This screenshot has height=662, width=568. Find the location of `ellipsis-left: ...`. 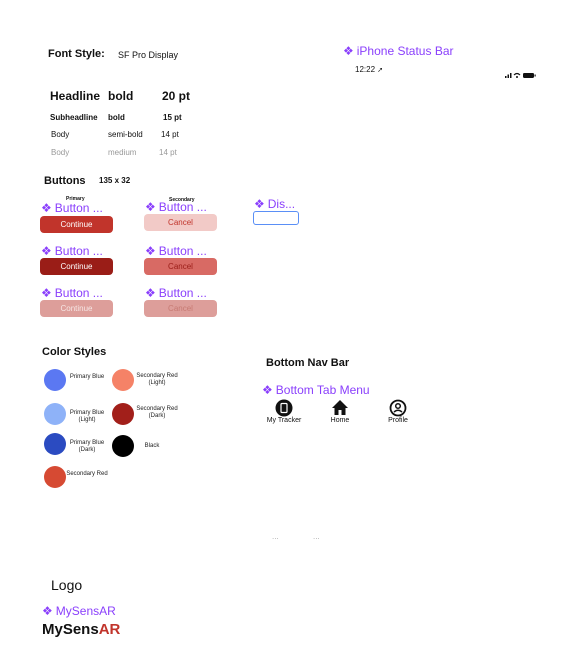

ellipsis-left: ... is located at coordinates (275, 536).